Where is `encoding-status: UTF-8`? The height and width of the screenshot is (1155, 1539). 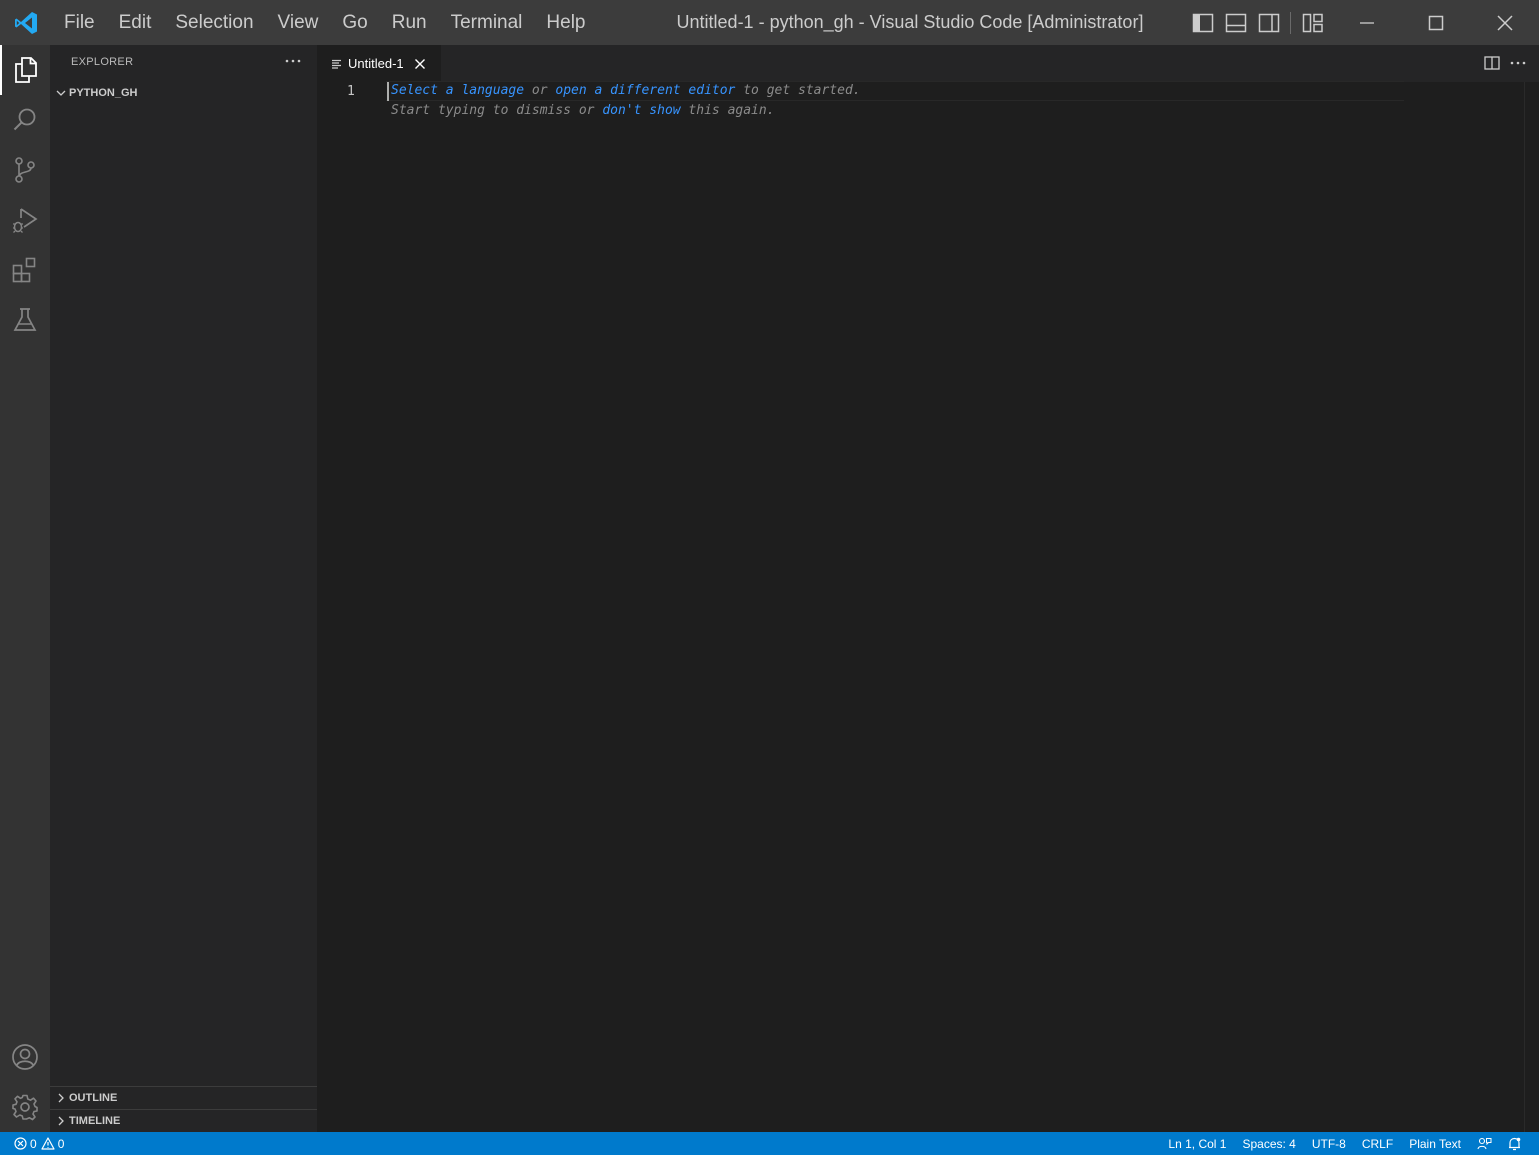 encoding-status: UTF-8 is located at coordinates (1329, 1143).